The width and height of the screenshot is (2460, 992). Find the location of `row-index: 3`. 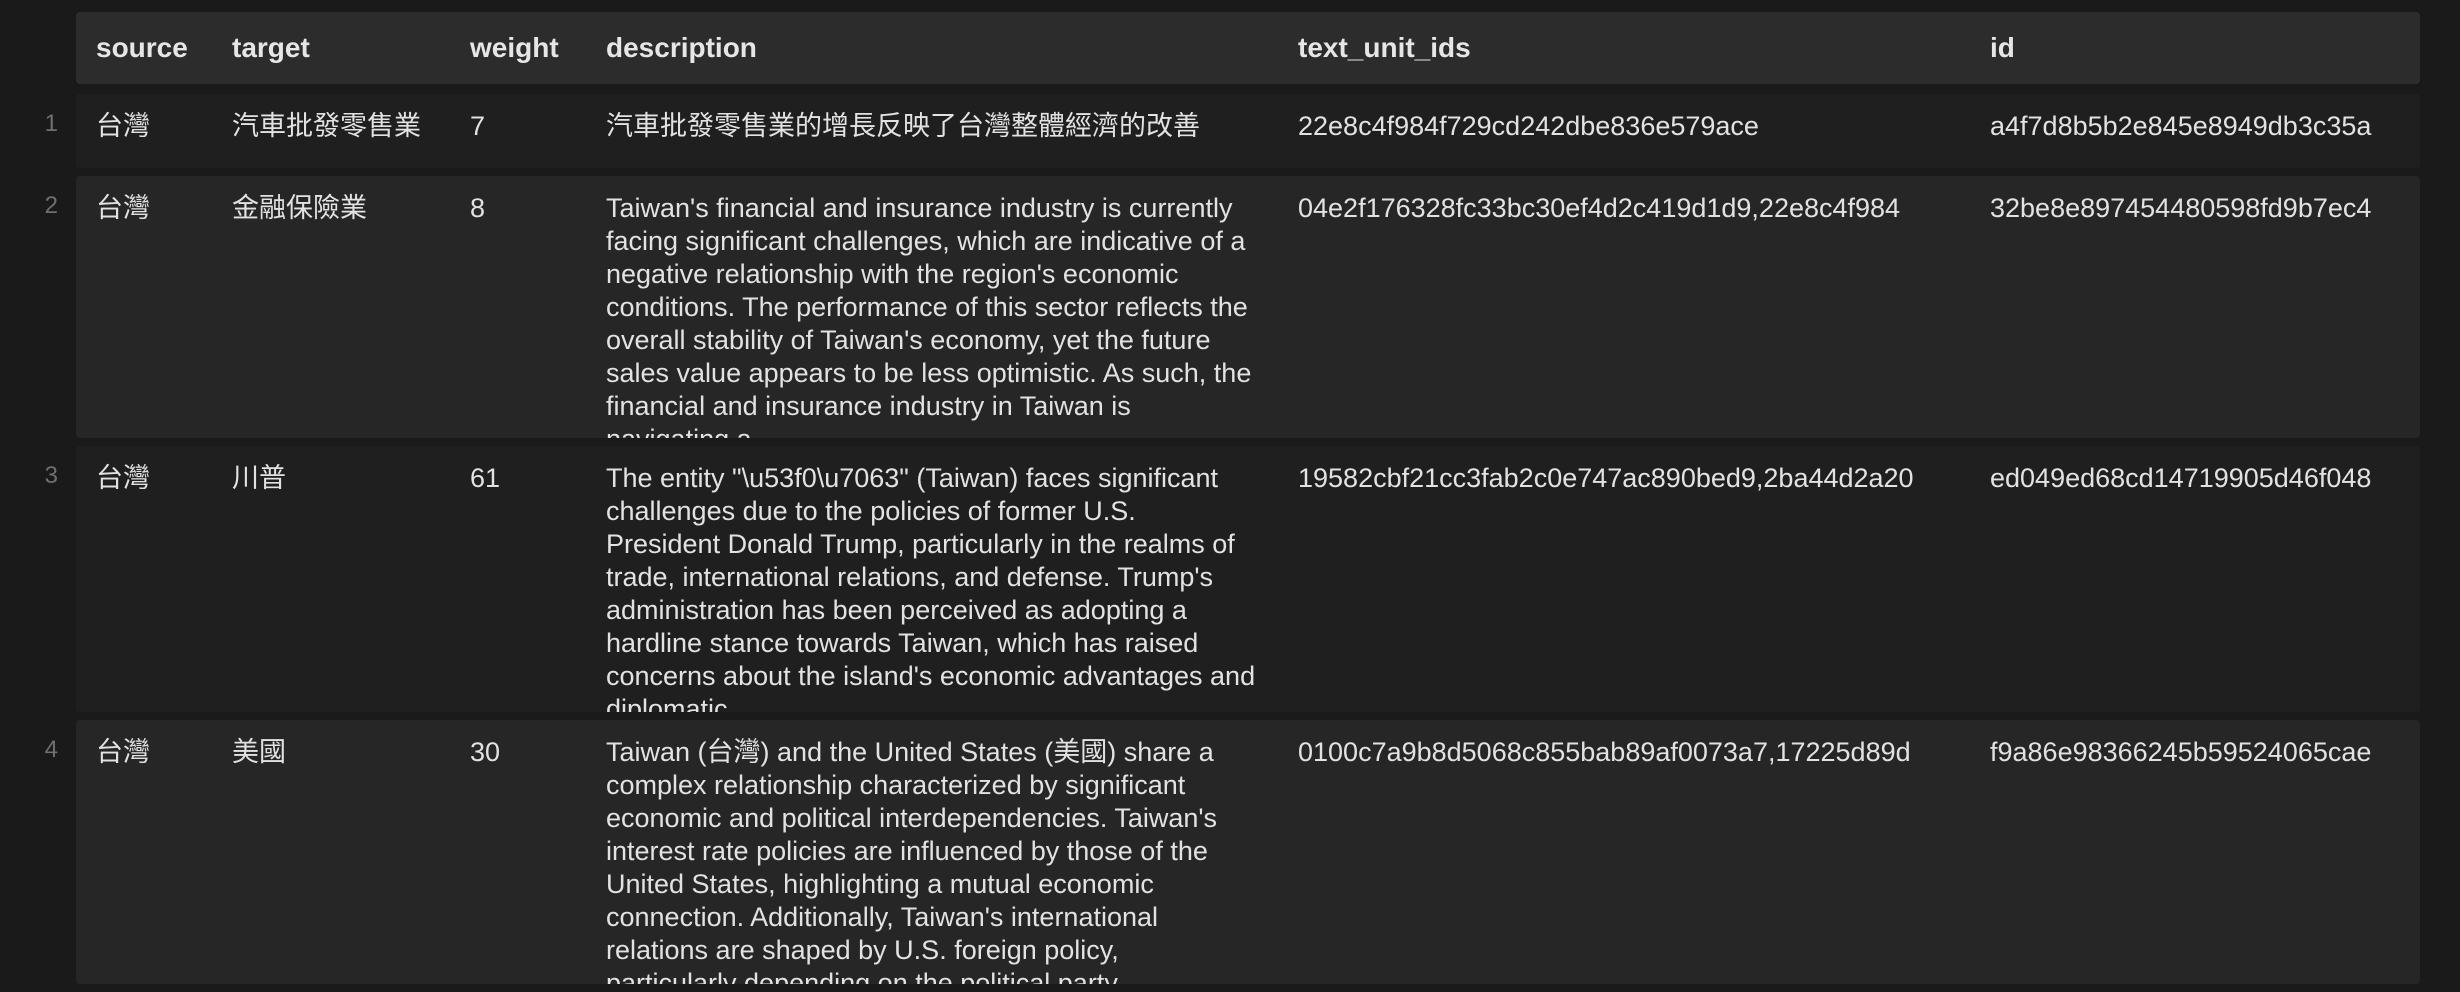

row-index: 3 is located at coordinates (51, 475).